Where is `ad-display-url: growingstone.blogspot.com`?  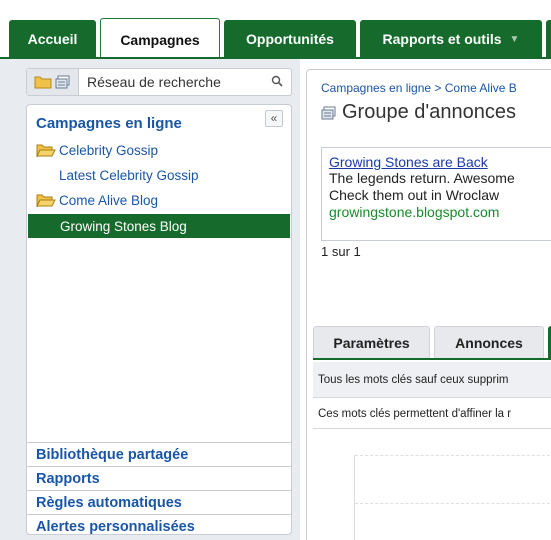 ad-display-url: growingstone.blogspot.com is located at coordinates (414, 212).